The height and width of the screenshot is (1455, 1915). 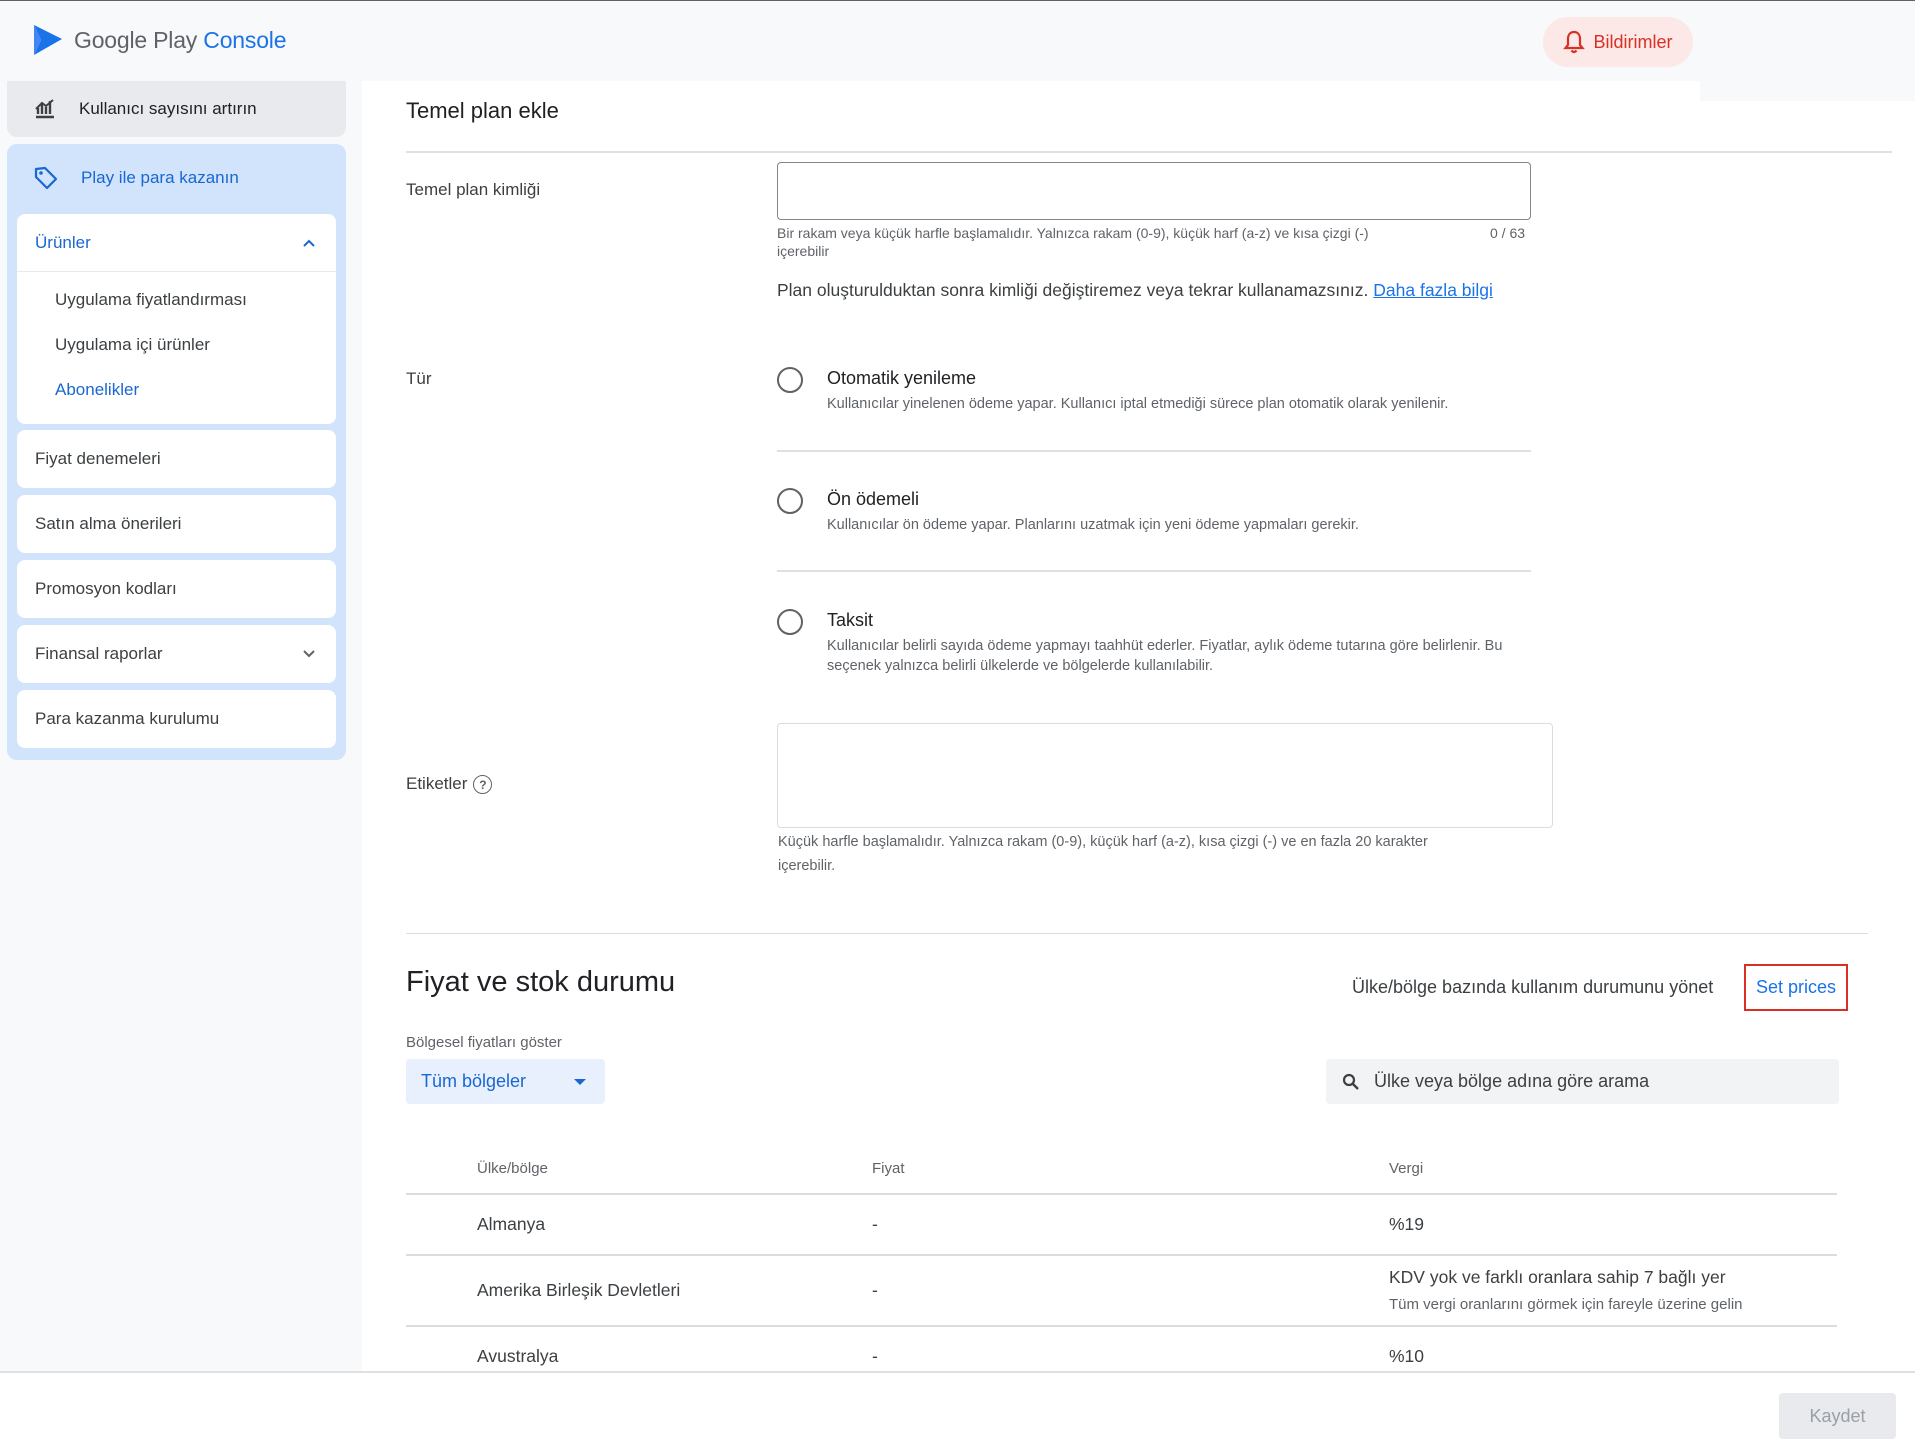 I want to click on column-header-country: Ülke/bölge, so click(x=512, y=1168).